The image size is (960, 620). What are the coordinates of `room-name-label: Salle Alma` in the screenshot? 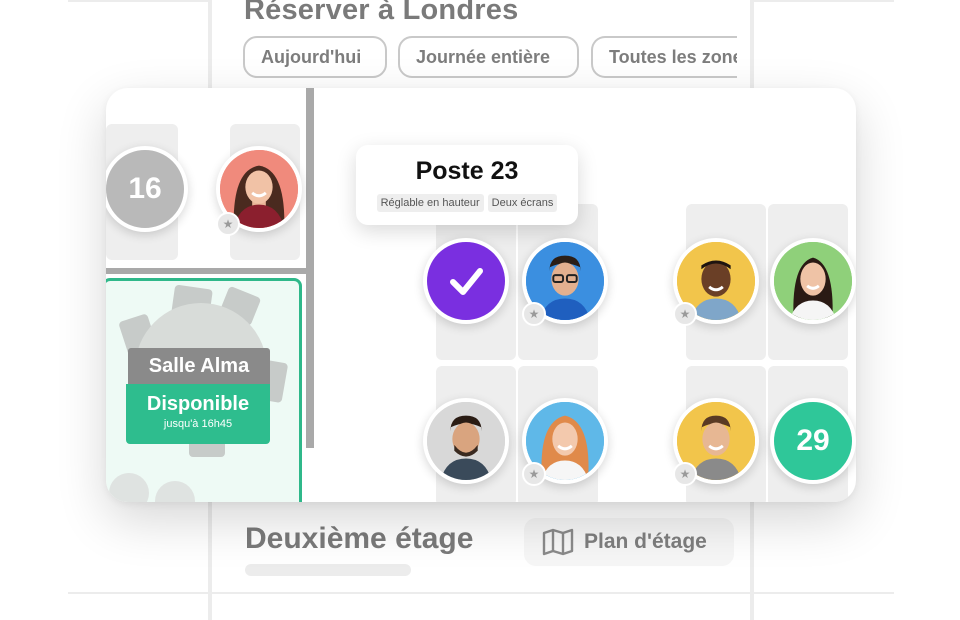 It's located at (199, 366).